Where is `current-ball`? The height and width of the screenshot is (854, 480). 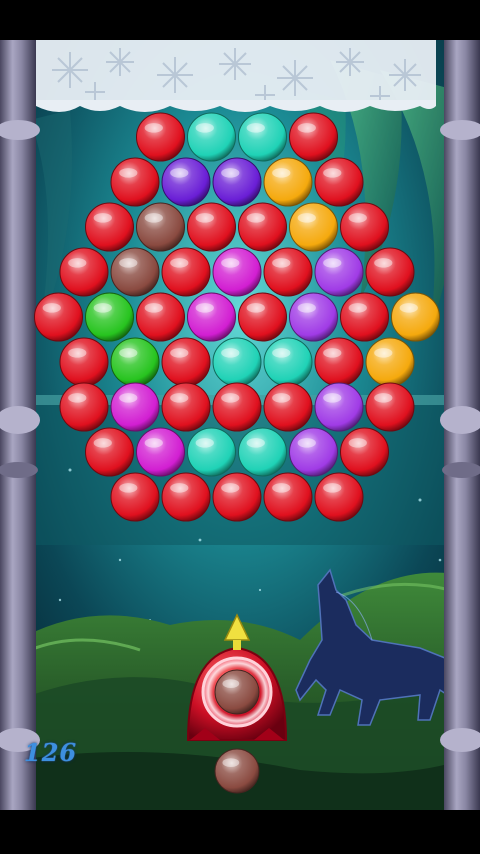 current-ball is located at coordinates (237, 692).